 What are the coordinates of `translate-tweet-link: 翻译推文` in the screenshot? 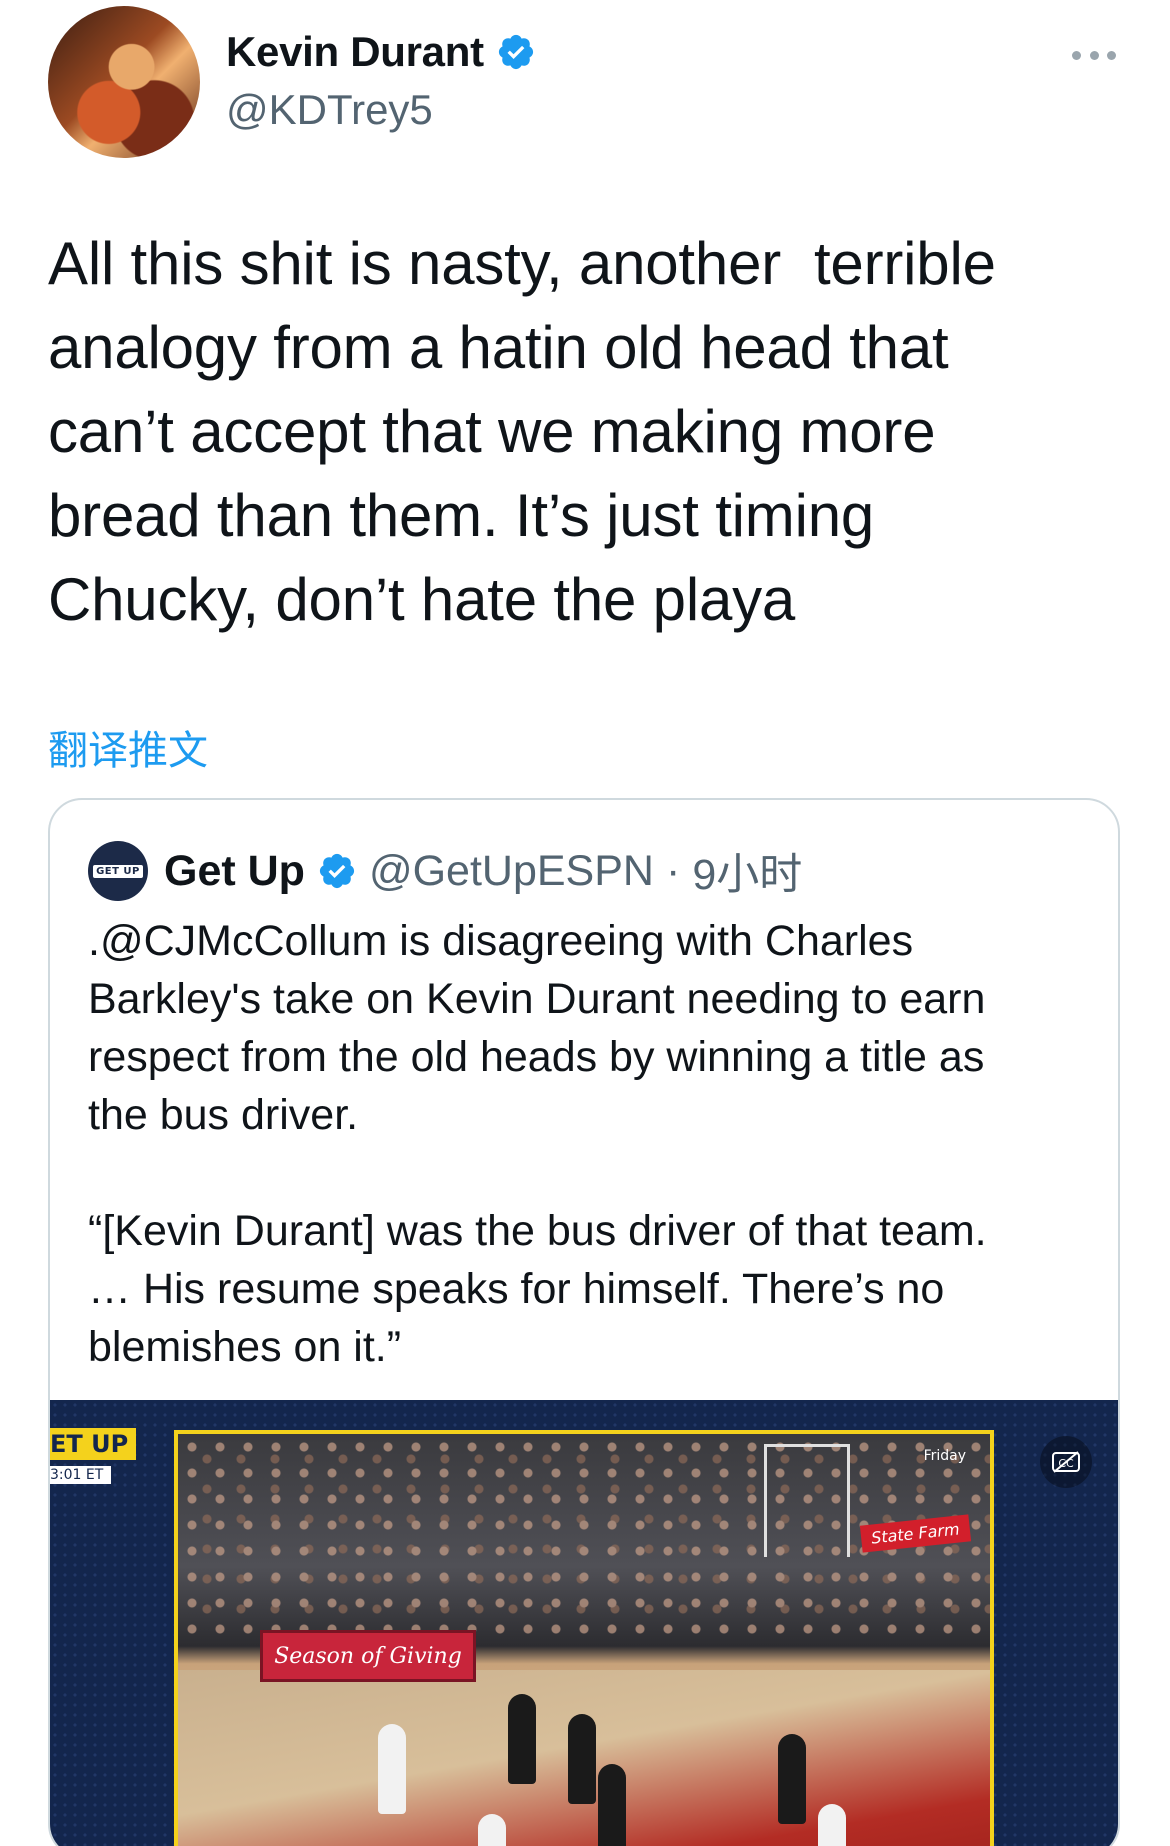 It's located at (128, 747).